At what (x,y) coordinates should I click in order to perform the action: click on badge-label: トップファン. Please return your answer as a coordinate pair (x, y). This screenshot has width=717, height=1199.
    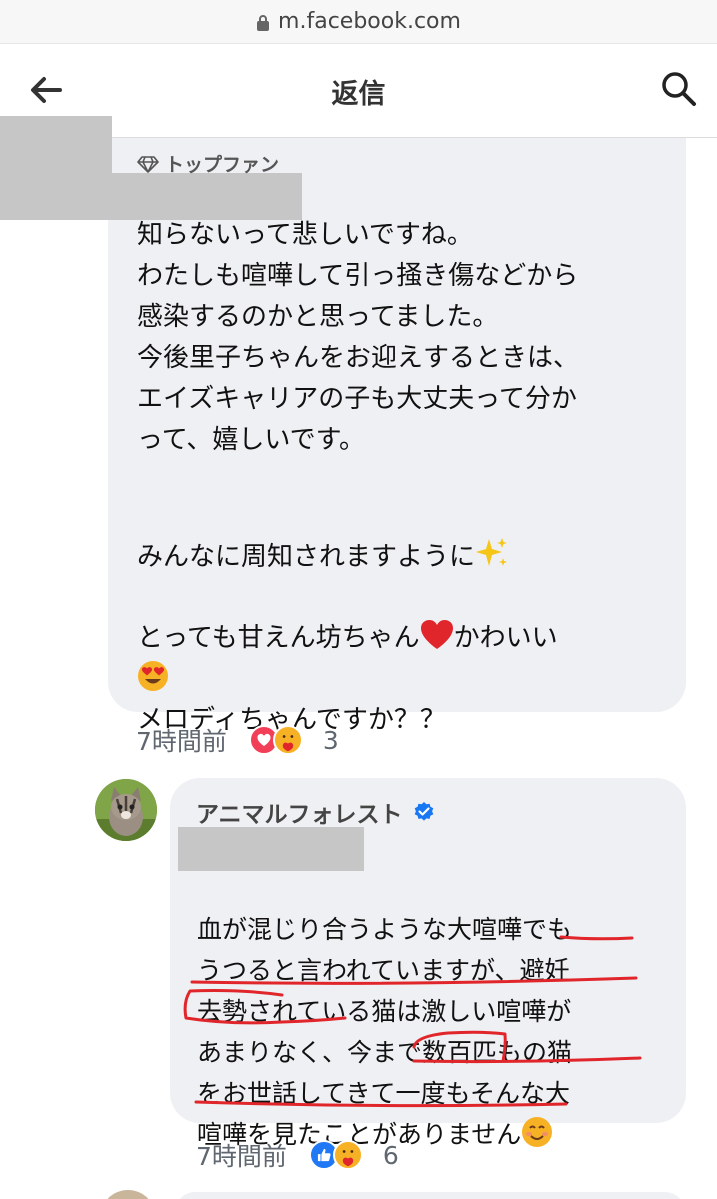
    Looking at the image, I should click on (222, 165).